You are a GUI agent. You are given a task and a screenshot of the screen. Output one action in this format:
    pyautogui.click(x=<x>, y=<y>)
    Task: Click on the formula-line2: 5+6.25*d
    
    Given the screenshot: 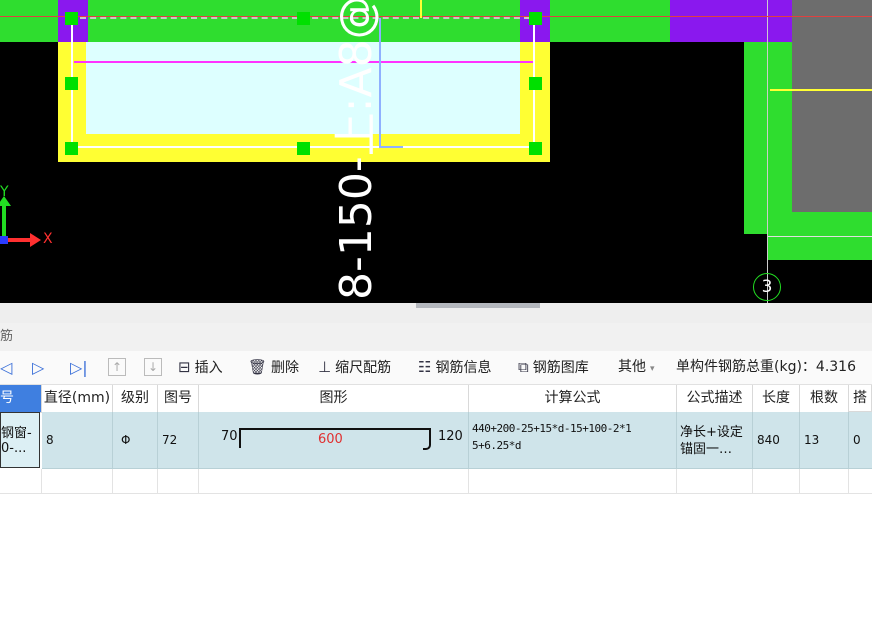 What is the action you would take?
    pyautogui.click(x=496, y=445)
    